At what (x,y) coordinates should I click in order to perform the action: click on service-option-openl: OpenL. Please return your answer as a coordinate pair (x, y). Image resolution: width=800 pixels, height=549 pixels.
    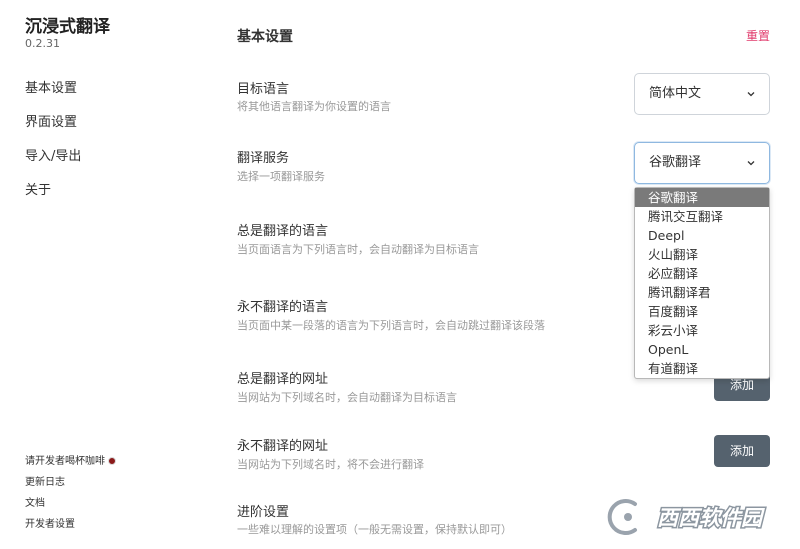
    Looking at the image, I should click on (702, 349).